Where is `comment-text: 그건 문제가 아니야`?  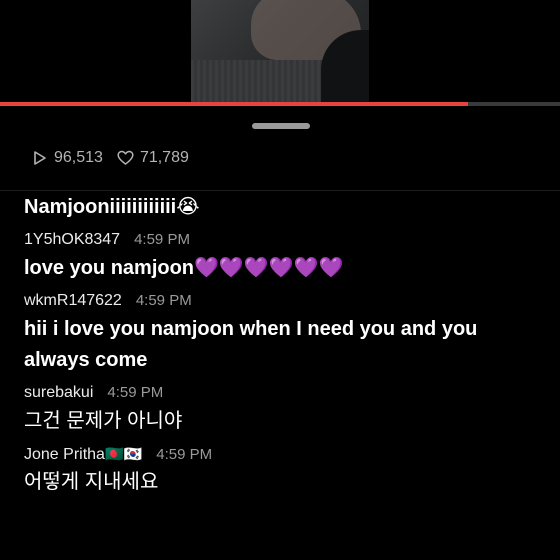
comment-text: 그건 문제가 아니야 is located at coordinates (103, 421).